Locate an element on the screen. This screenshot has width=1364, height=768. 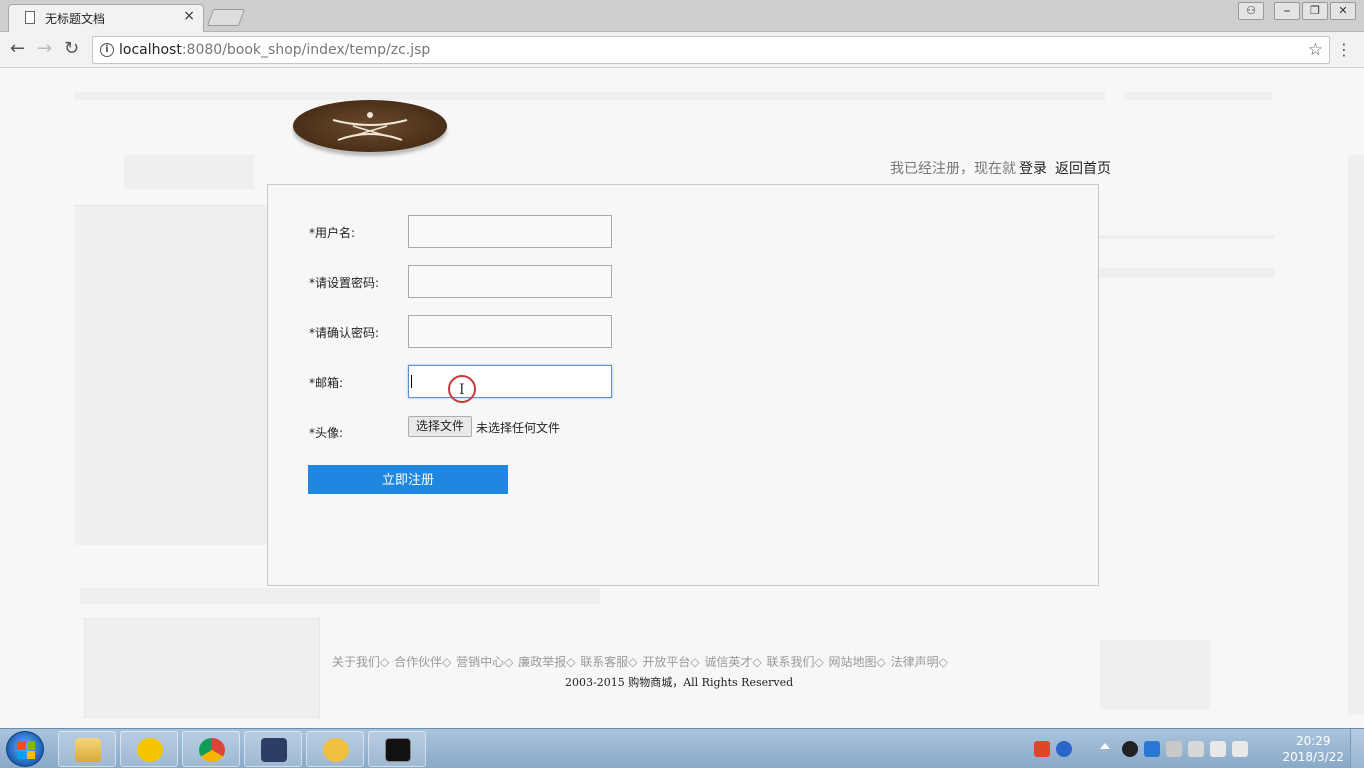
close-tab-icon: × is located at coordinates (189, 16).